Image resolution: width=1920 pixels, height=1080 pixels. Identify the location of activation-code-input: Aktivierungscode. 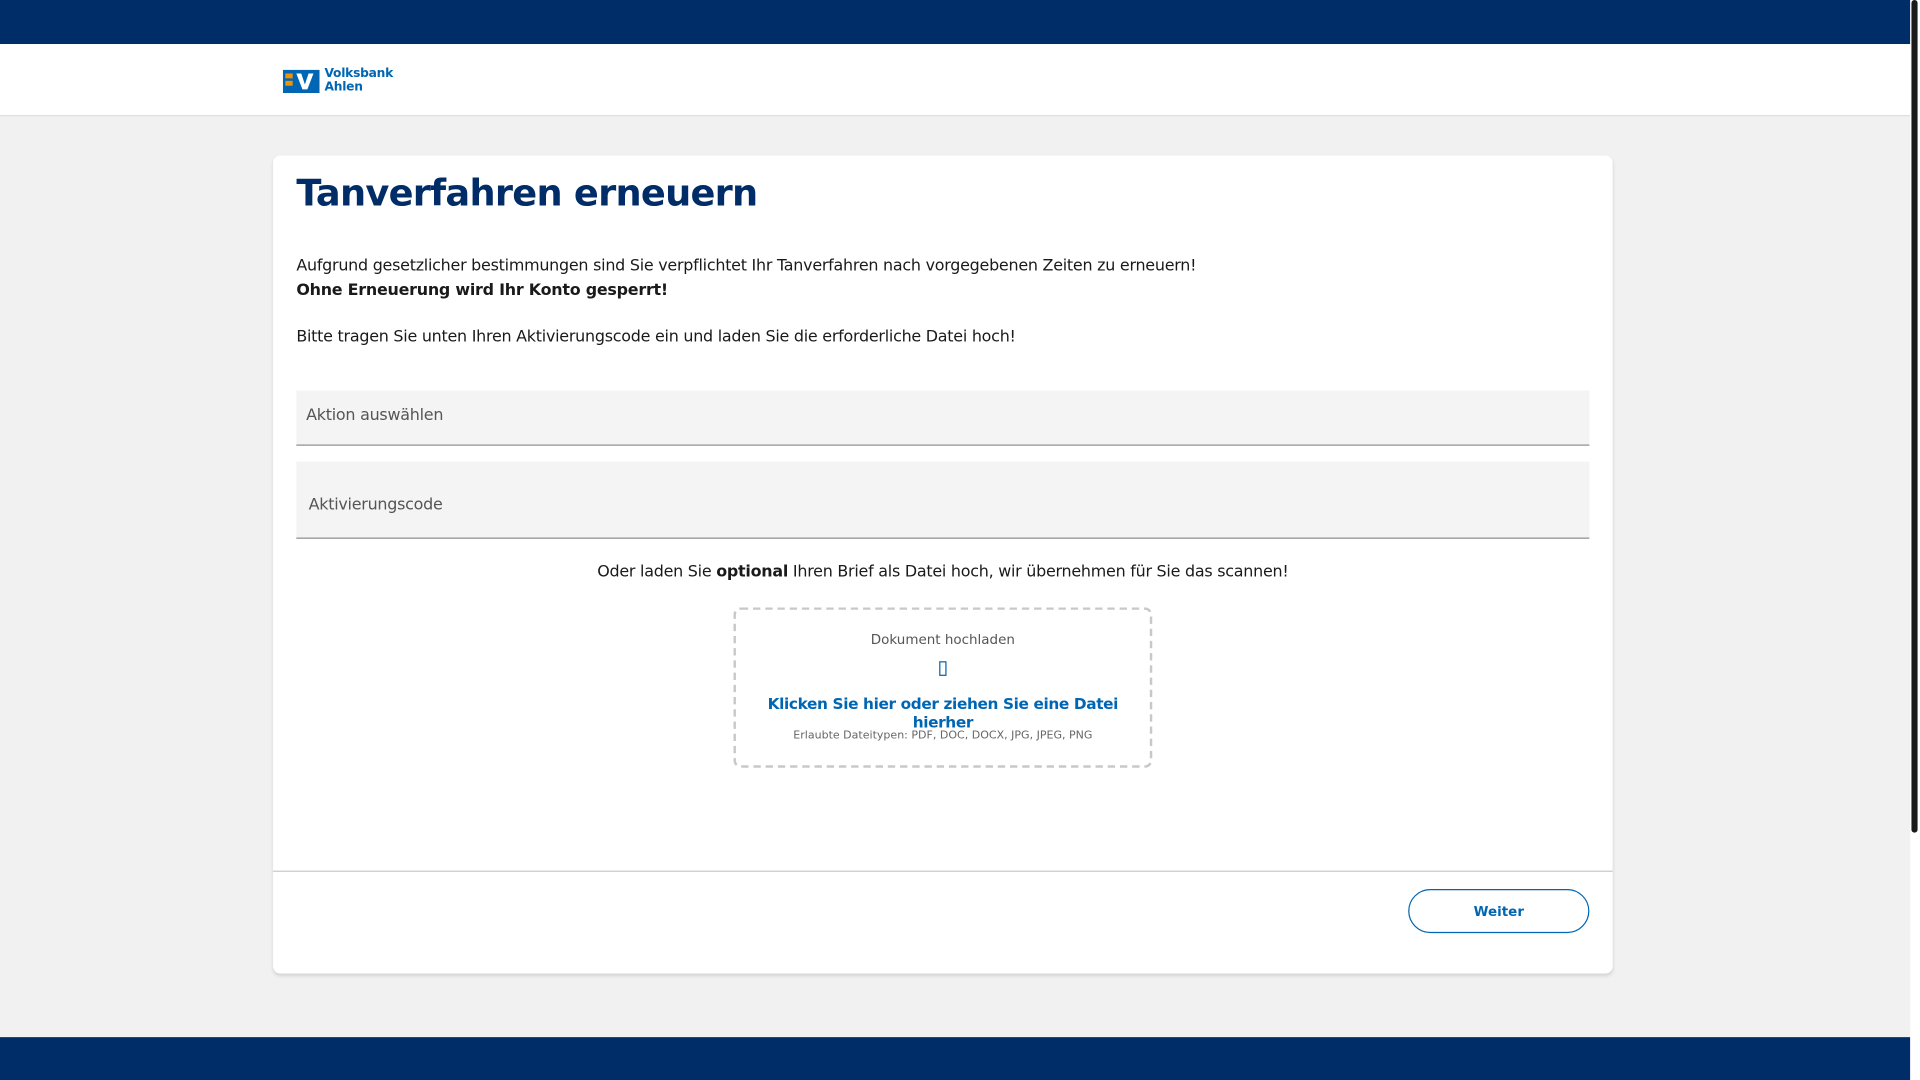
(943, 500).